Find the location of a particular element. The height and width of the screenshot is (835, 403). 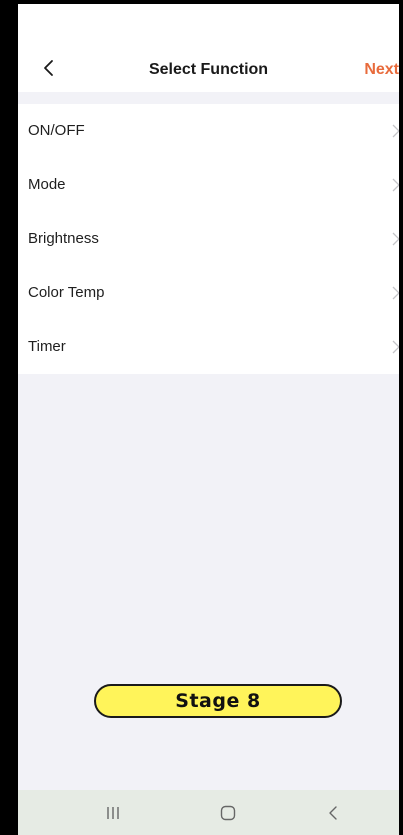

frame-border-right is located at coordinates (401, 417).